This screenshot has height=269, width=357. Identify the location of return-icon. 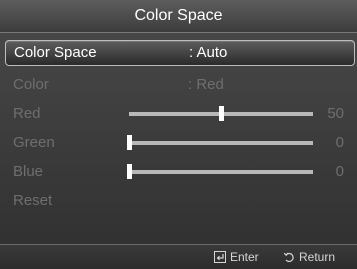
(288, 257).